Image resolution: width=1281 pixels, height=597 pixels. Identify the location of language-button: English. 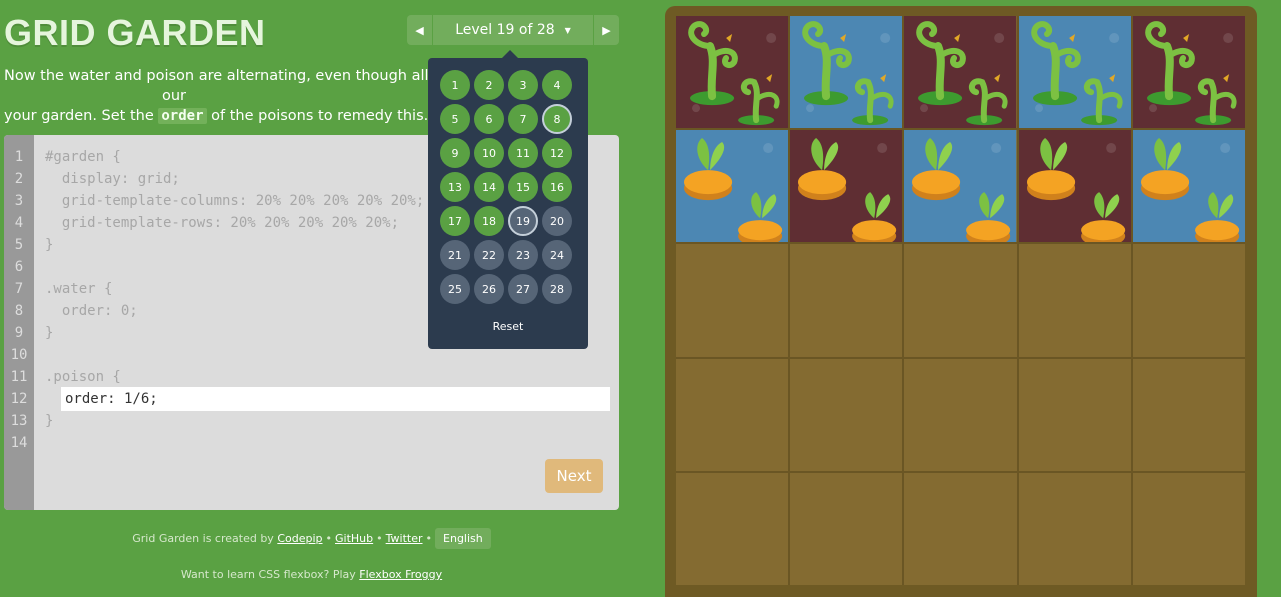
(463, 538).